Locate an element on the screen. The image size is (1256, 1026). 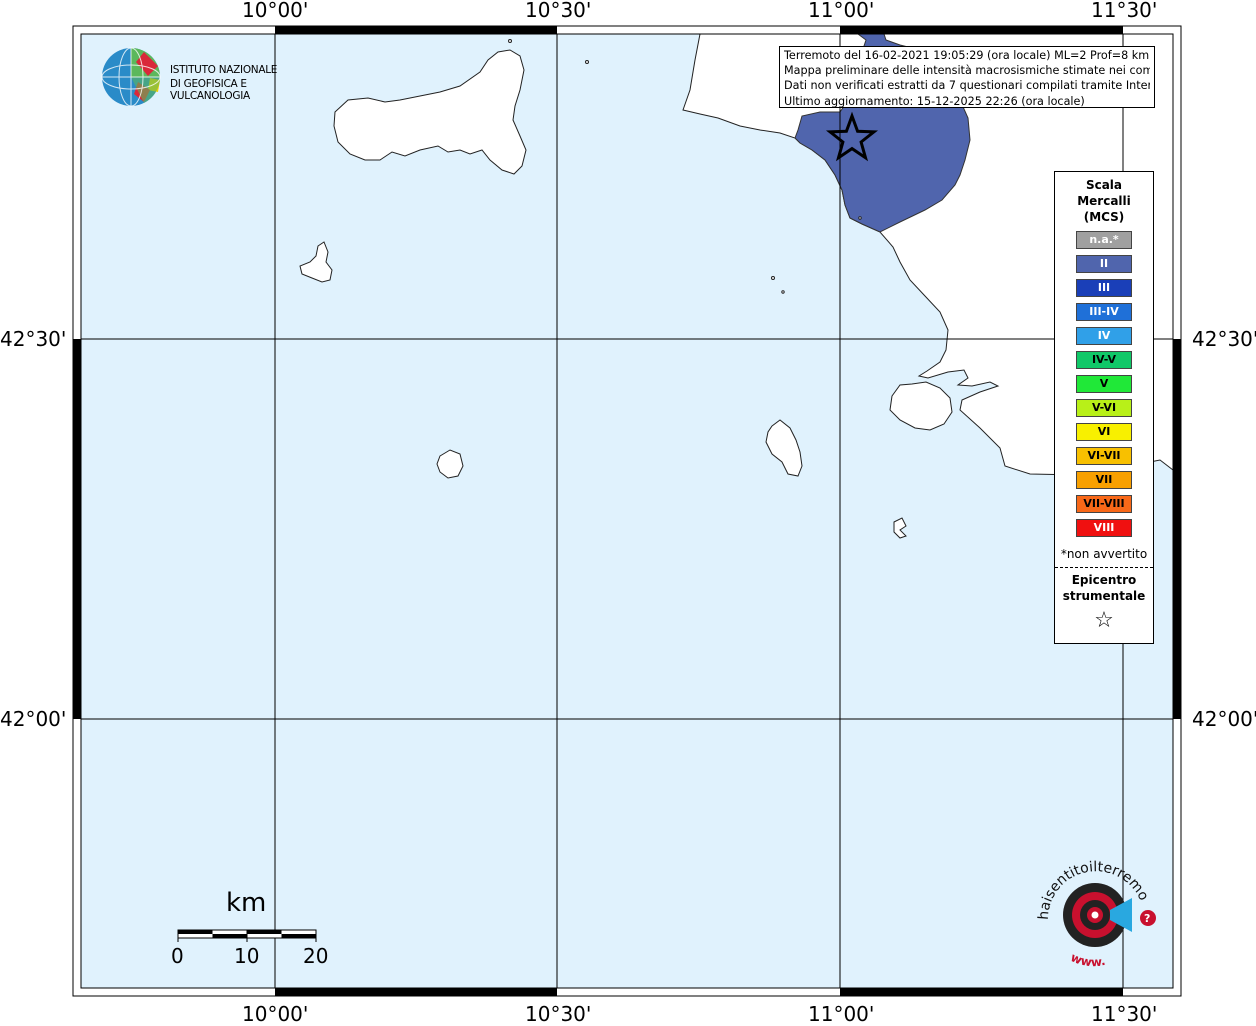
bottom-lon-label: 10°30' is located at coordinates (558, 1014).